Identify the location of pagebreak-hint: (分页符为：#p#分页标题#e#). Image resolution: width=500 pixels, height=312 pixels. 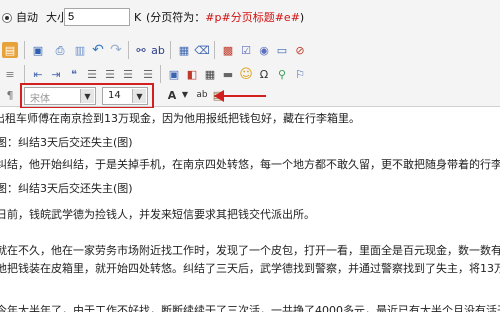
(225, 18).